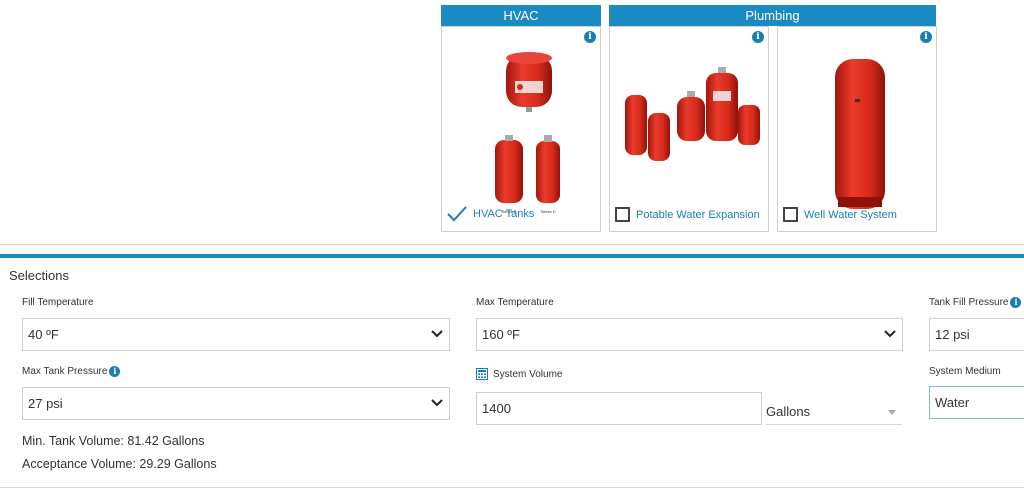 This screenshot has width=1024, height=495. What do you see at coordinates (952, 334) in the screenshot?
I see `tank-fill-pressure-value: 12 psi` at bounding box center [952, 334].